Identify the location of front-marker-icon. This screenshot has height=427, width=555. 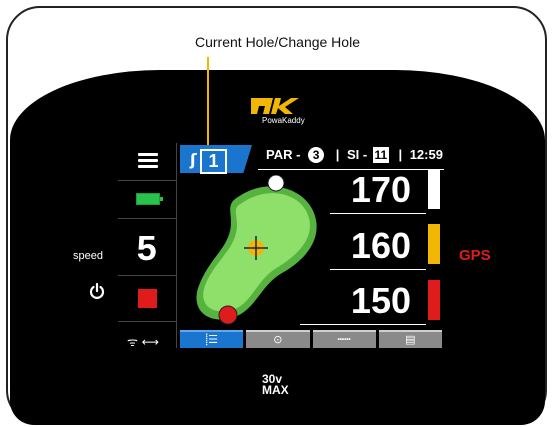
(228, 315).